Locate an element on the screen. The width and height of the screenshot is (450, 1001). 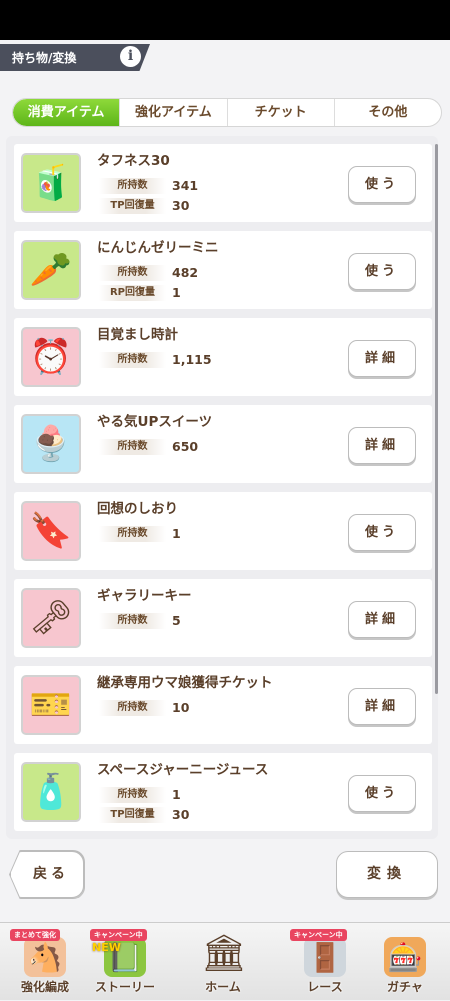
character-icon: 🐴 is located at coordinates (45, 957).